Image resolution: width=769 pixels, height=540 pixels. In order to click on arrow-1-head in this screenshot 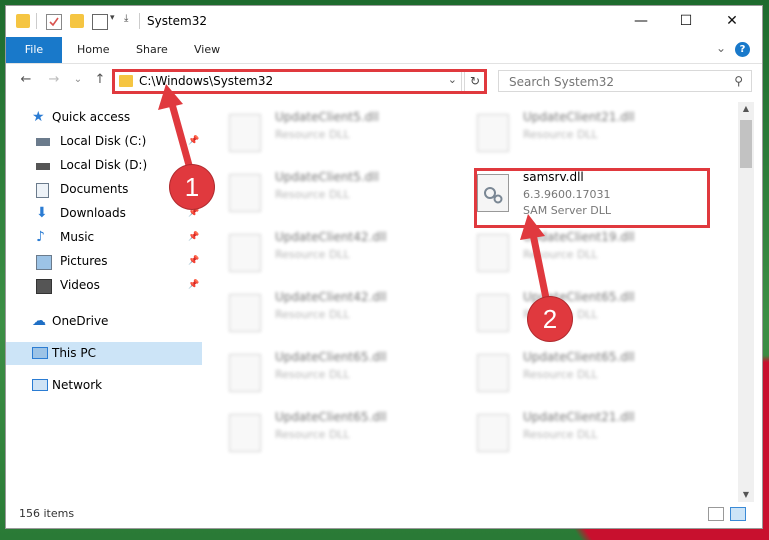, I will do `click(170, 97)`.